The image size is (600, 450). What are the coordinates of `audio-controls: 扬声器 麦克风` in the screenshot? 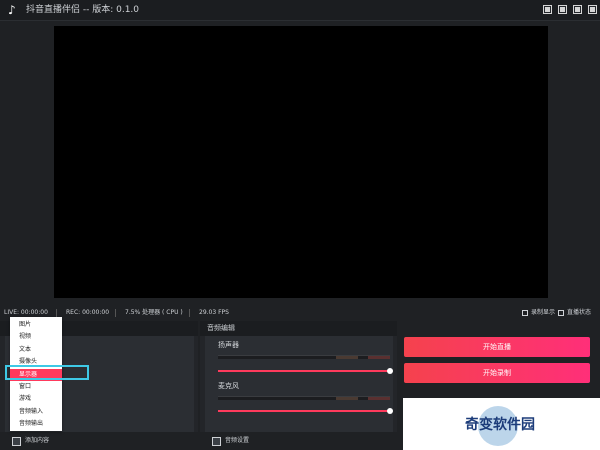 It's located at (299, 384).